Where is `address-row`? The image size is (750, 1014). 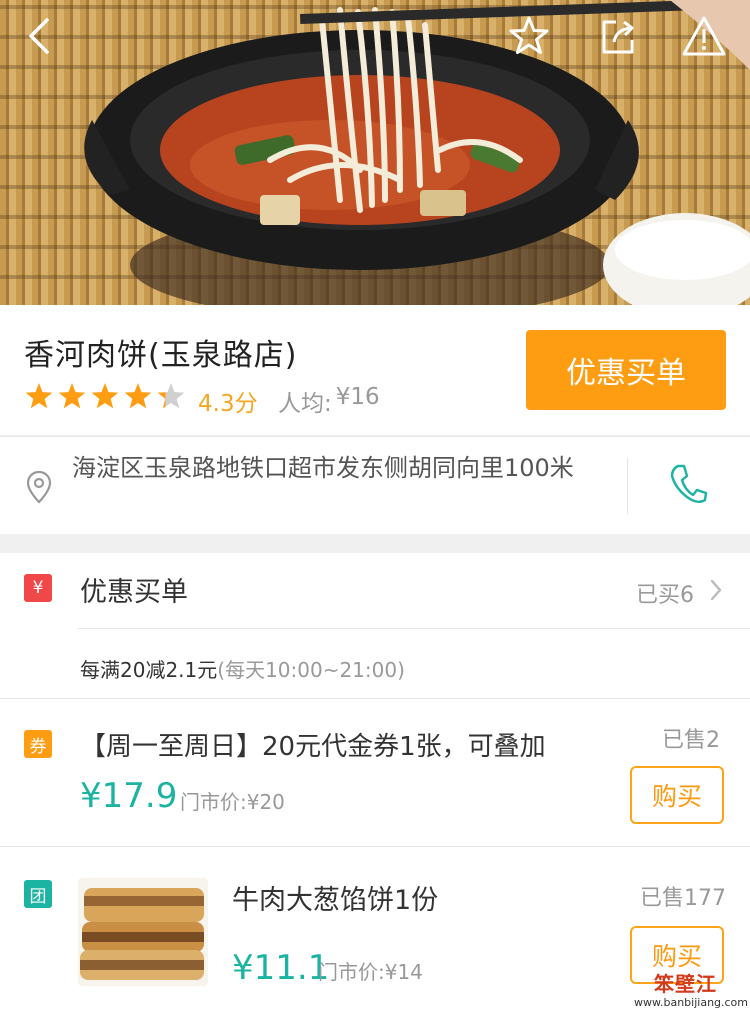 address-row is located at coordinates (375, 485).